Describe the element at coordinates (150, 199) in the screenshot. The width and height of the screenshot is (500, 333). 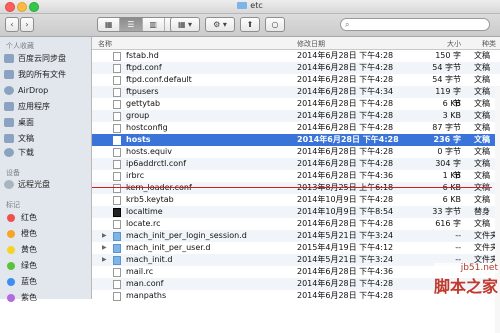
I see `file-name: krb5.keytab` at that location.